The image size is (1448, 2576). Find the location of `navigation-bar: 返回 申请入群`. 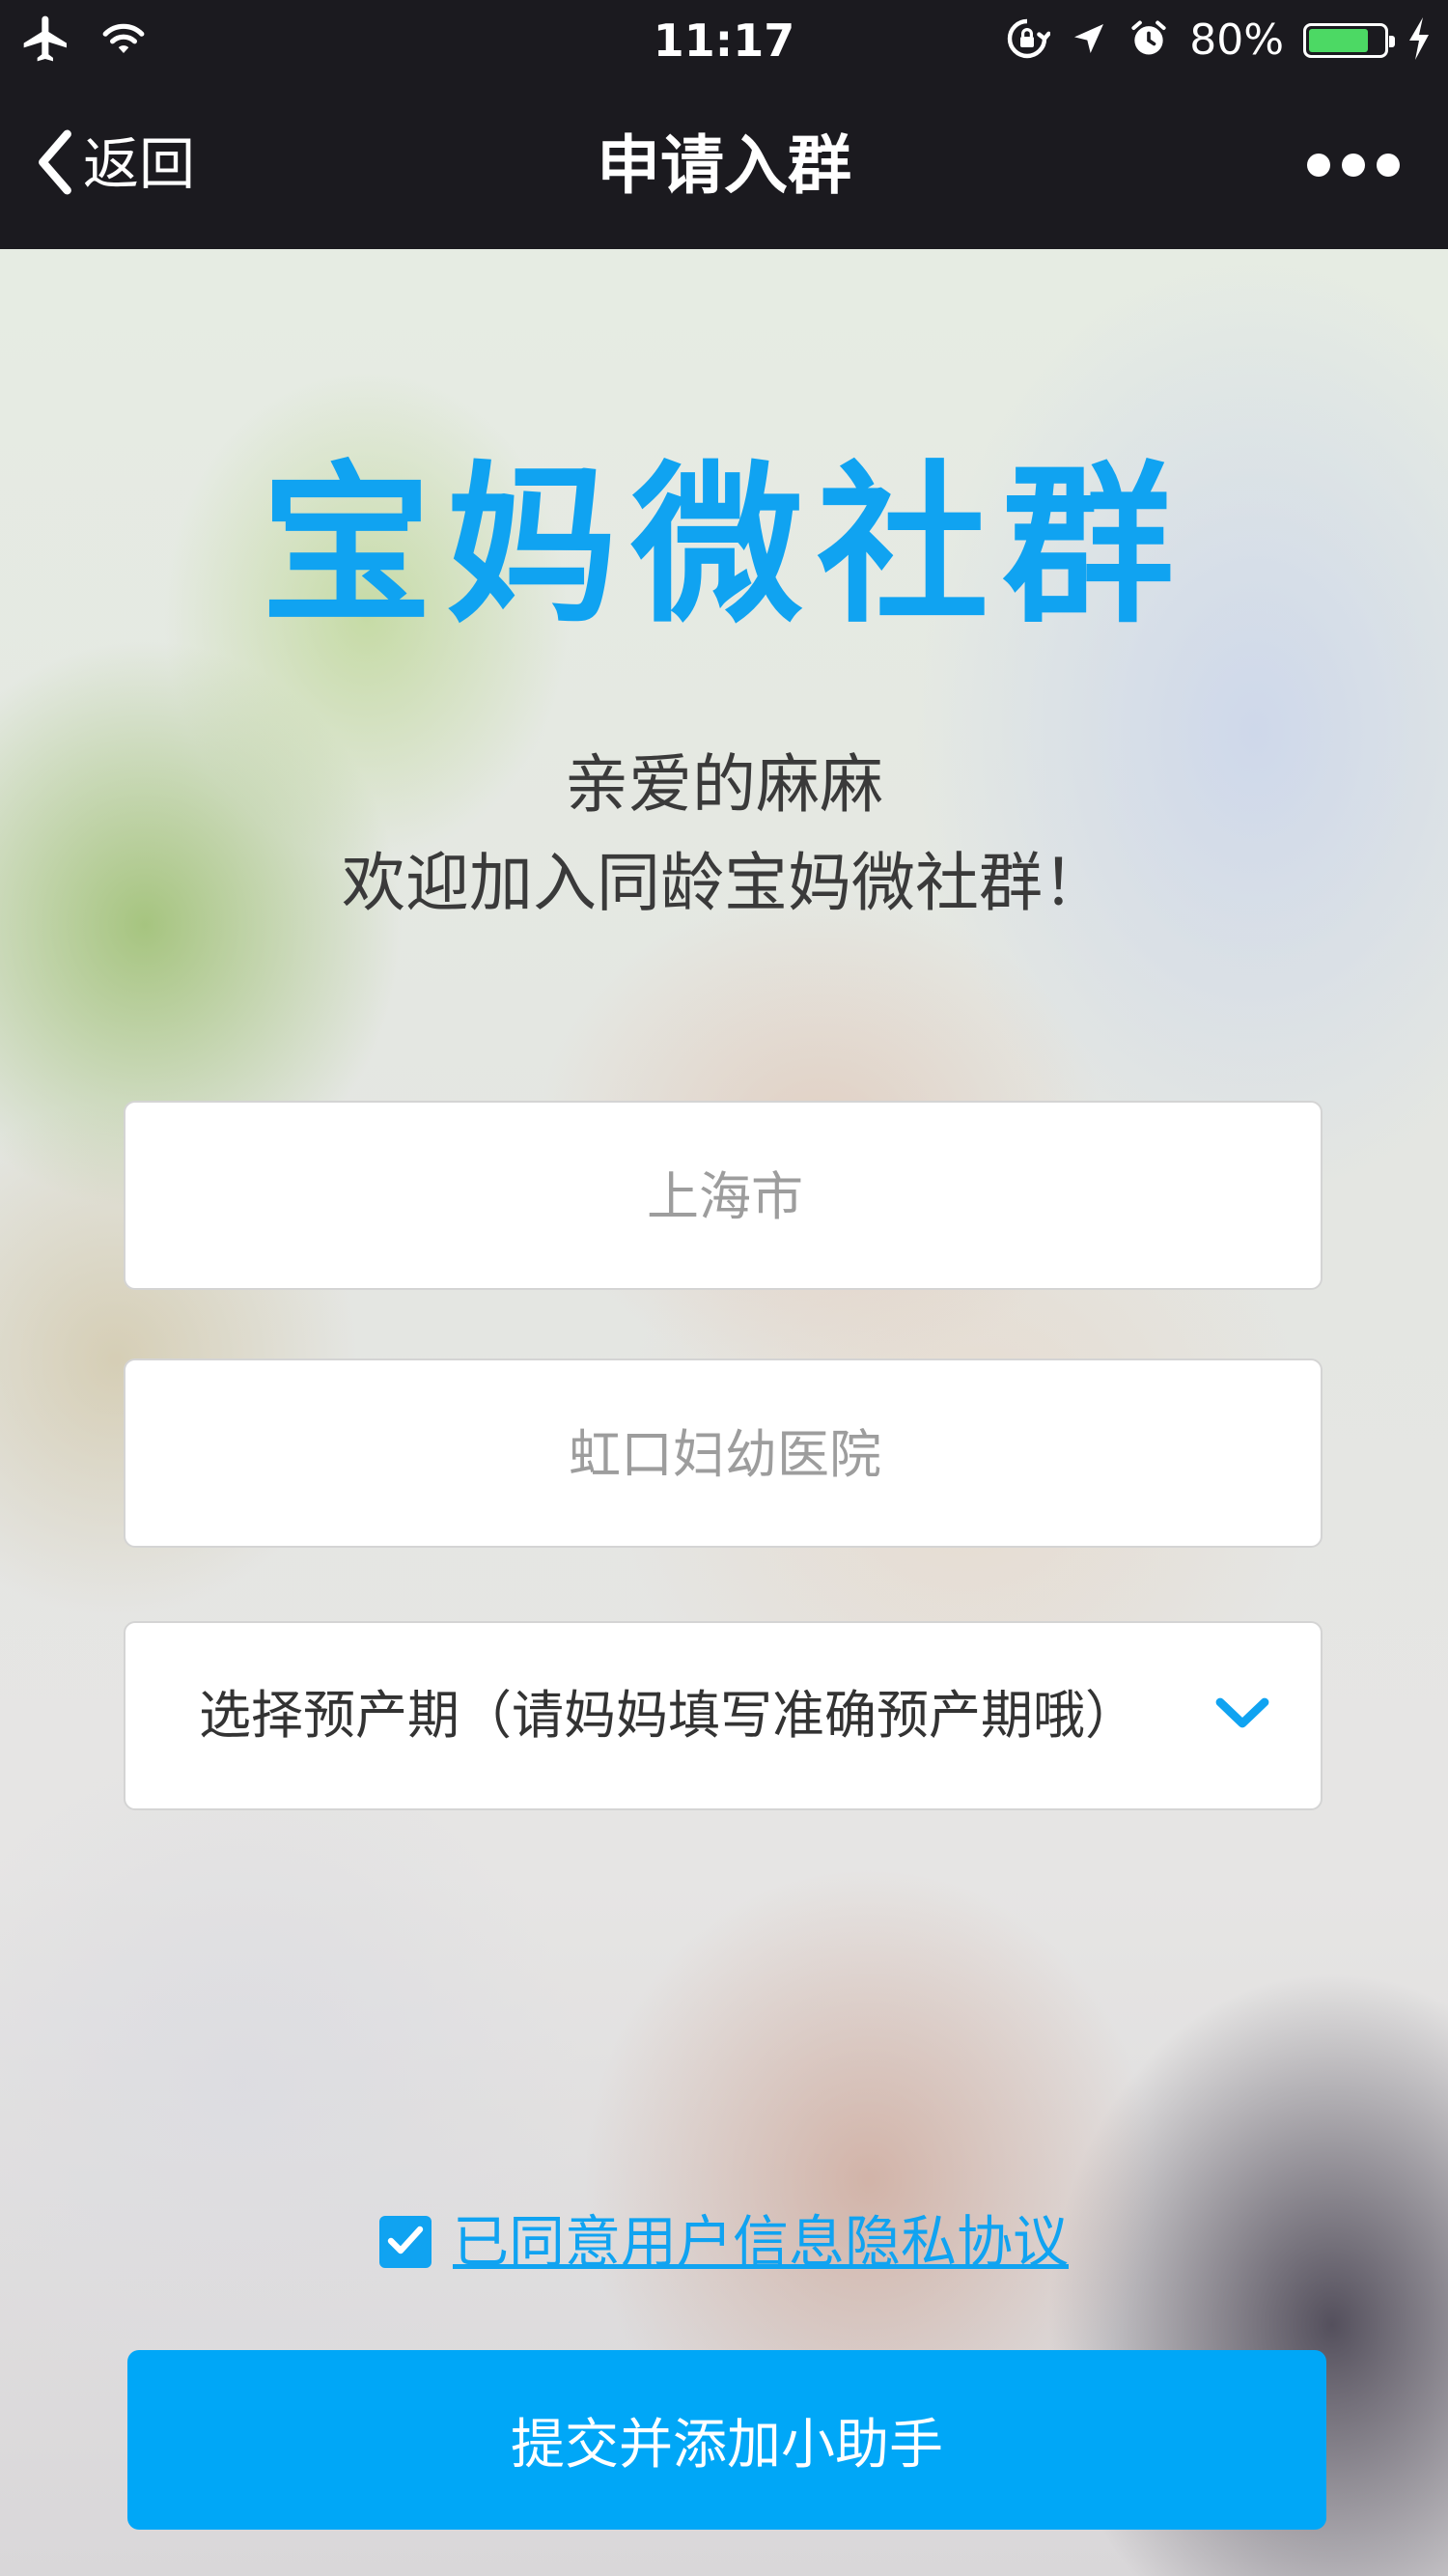

navigation-bar: 返回 申请入群 is located at coordinates (724, 165).